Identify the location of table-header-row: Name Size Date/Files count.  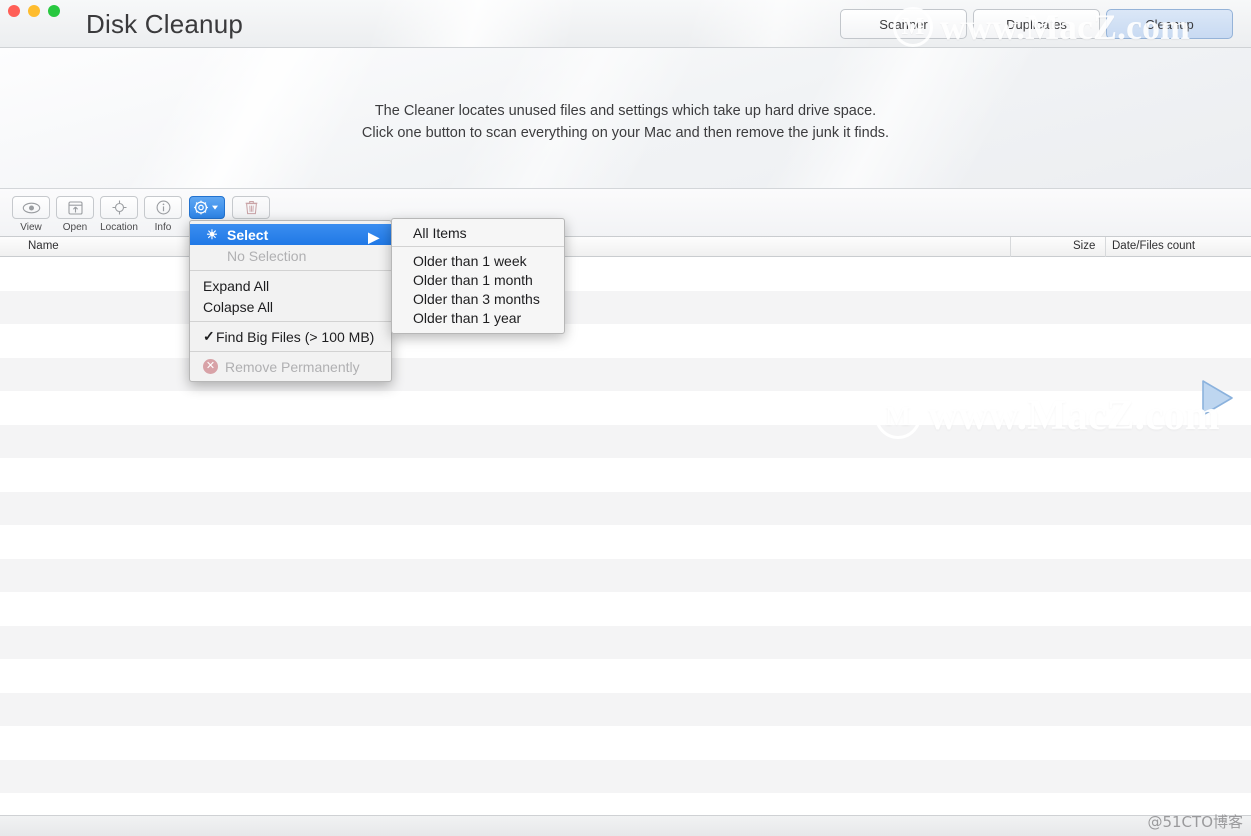
(625, 247).